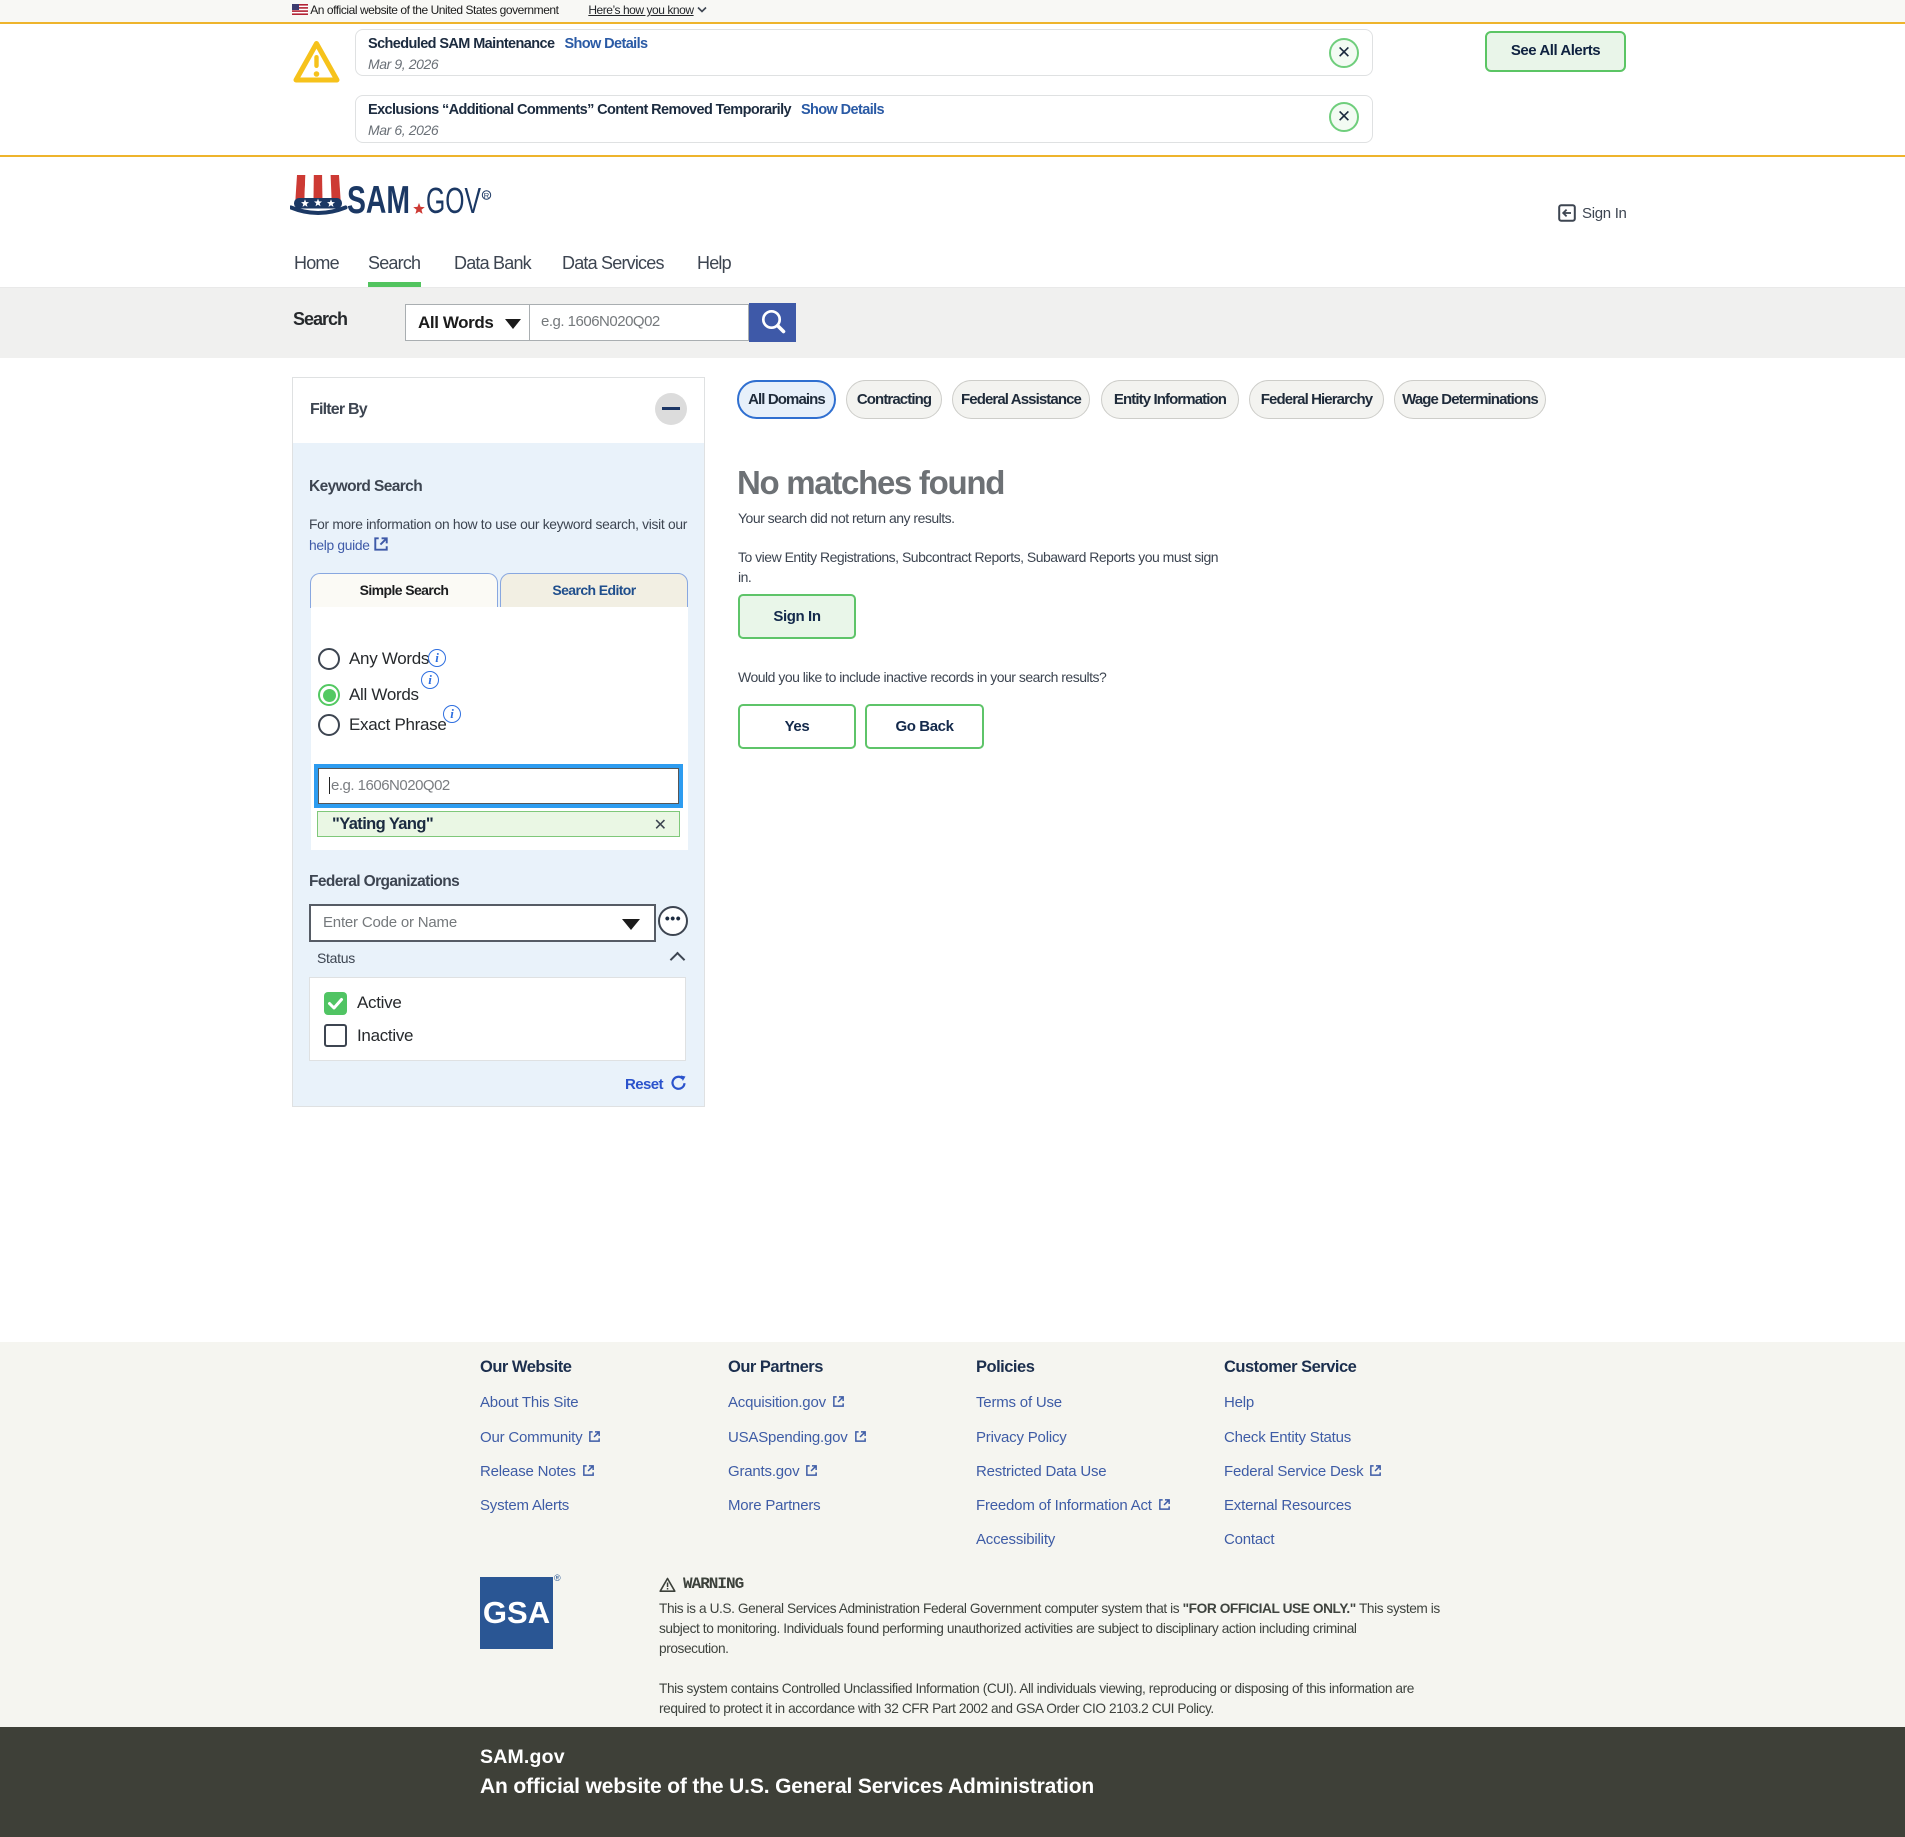  I want to click on svg-text: R, so click(487, 195).